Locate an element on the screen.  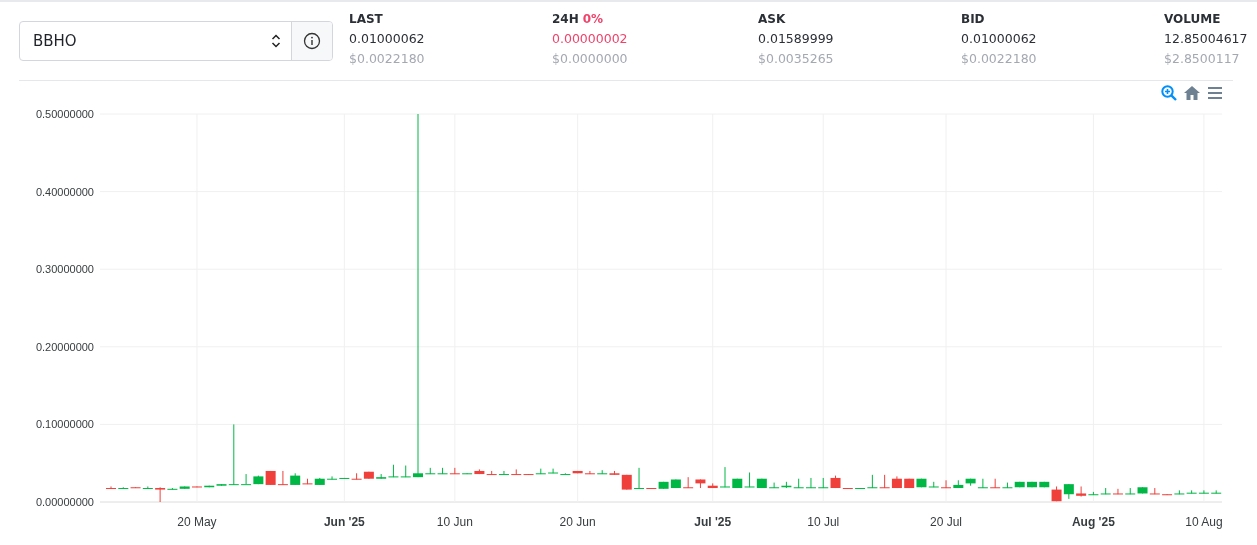
x-axis-label: 20 Jul is located at coordinates (946, 522).